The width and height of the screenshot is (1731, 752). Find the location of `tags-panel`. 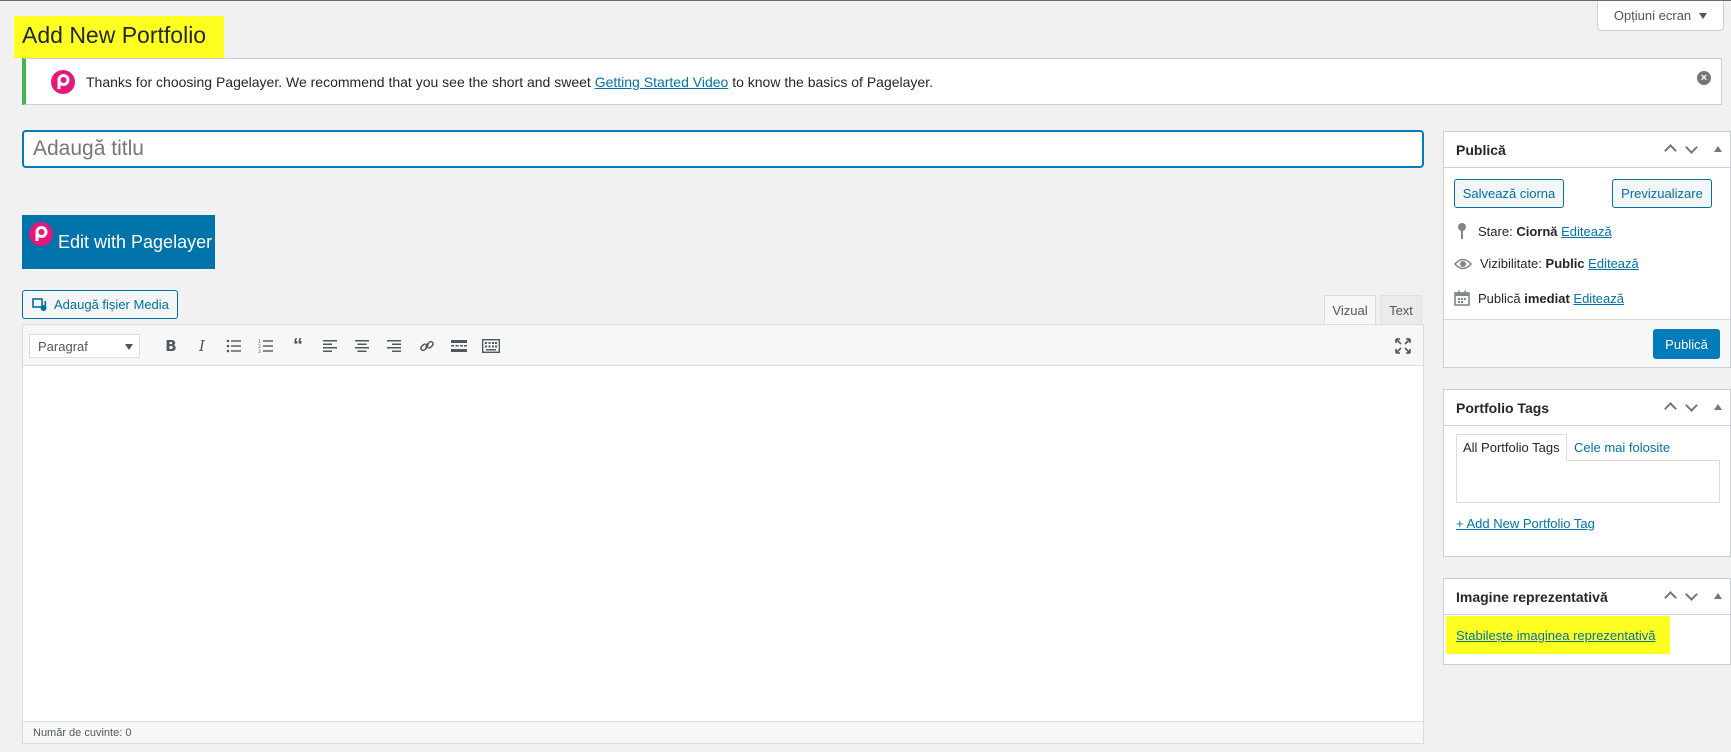

tags-panel is located at coordinates (1588, 481).